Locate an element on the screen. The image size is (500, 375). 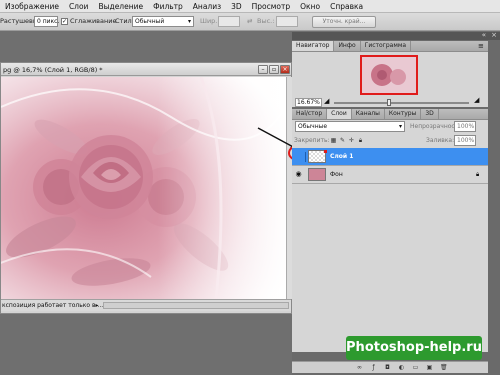
status-bar: кспозиция работает только в ... ▸ is located at coordinates (146, 305).